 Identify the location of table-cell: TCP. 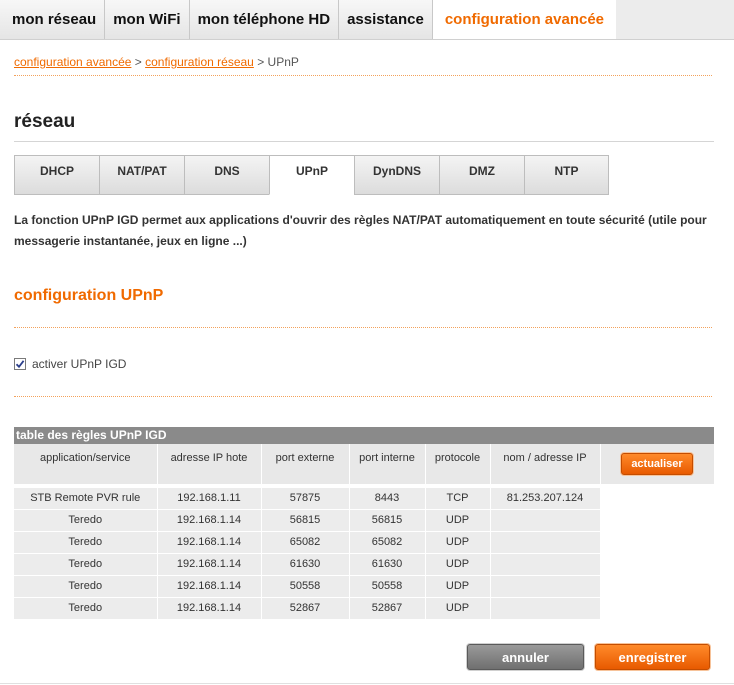
(458, 498).